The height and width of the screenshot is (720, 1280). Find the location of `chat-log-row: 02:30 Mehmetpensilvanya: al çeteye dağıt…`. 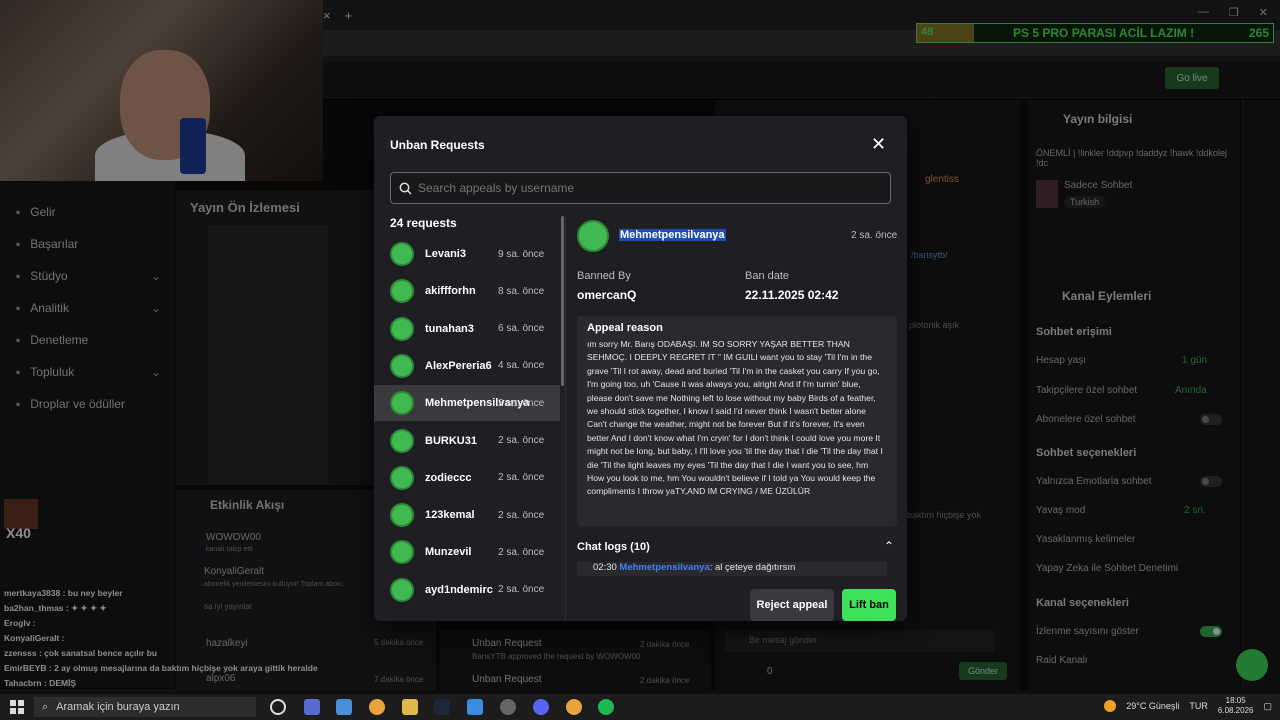

chat-log-row: 02:30 Mehmetpensilvanya: al çeteye dağıt… is located at coordinates (732, 569).